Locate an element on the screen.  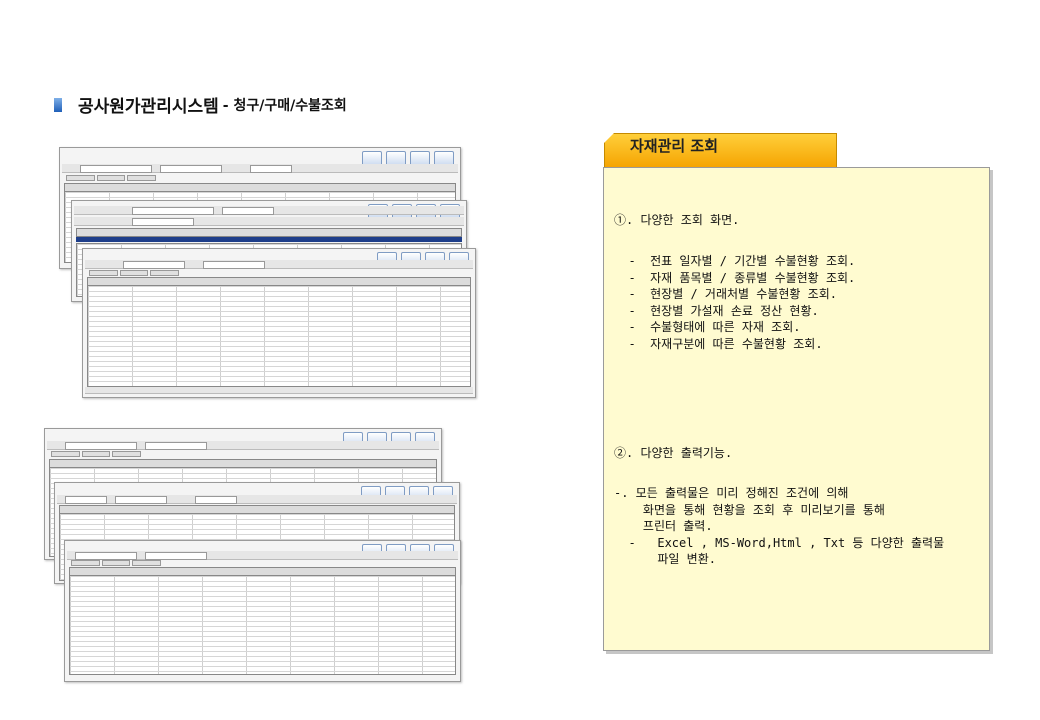
panel-tab-notch is located at coordinates (609, 138).